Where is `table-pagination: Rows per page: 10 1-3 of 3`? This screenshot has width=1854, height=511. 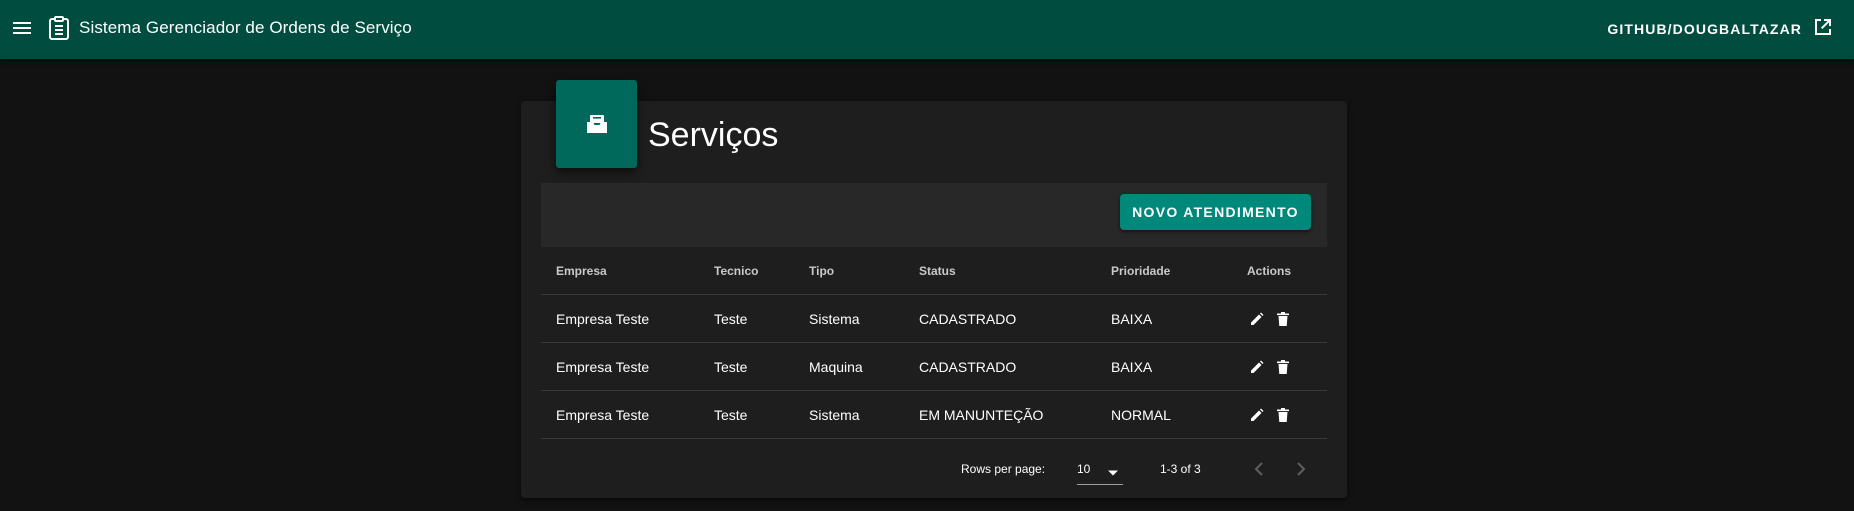
table-pagination: Rows per page: 10 1-3 of 3 is located at coordinates (934, 469).